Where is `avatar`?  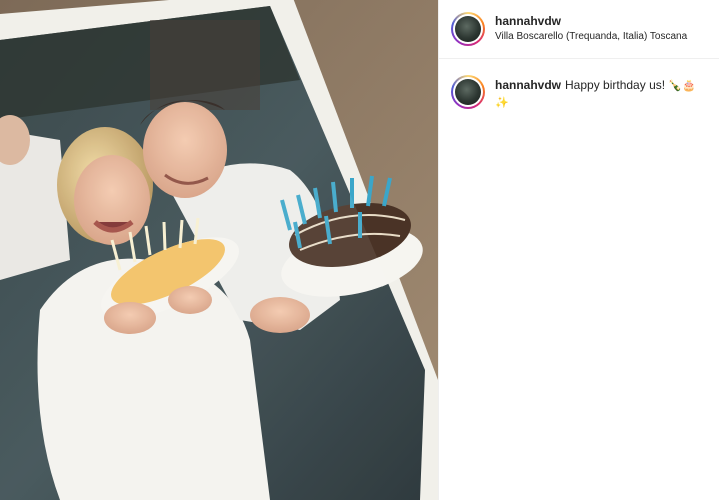 avatar is located at coordinates (468, 29).